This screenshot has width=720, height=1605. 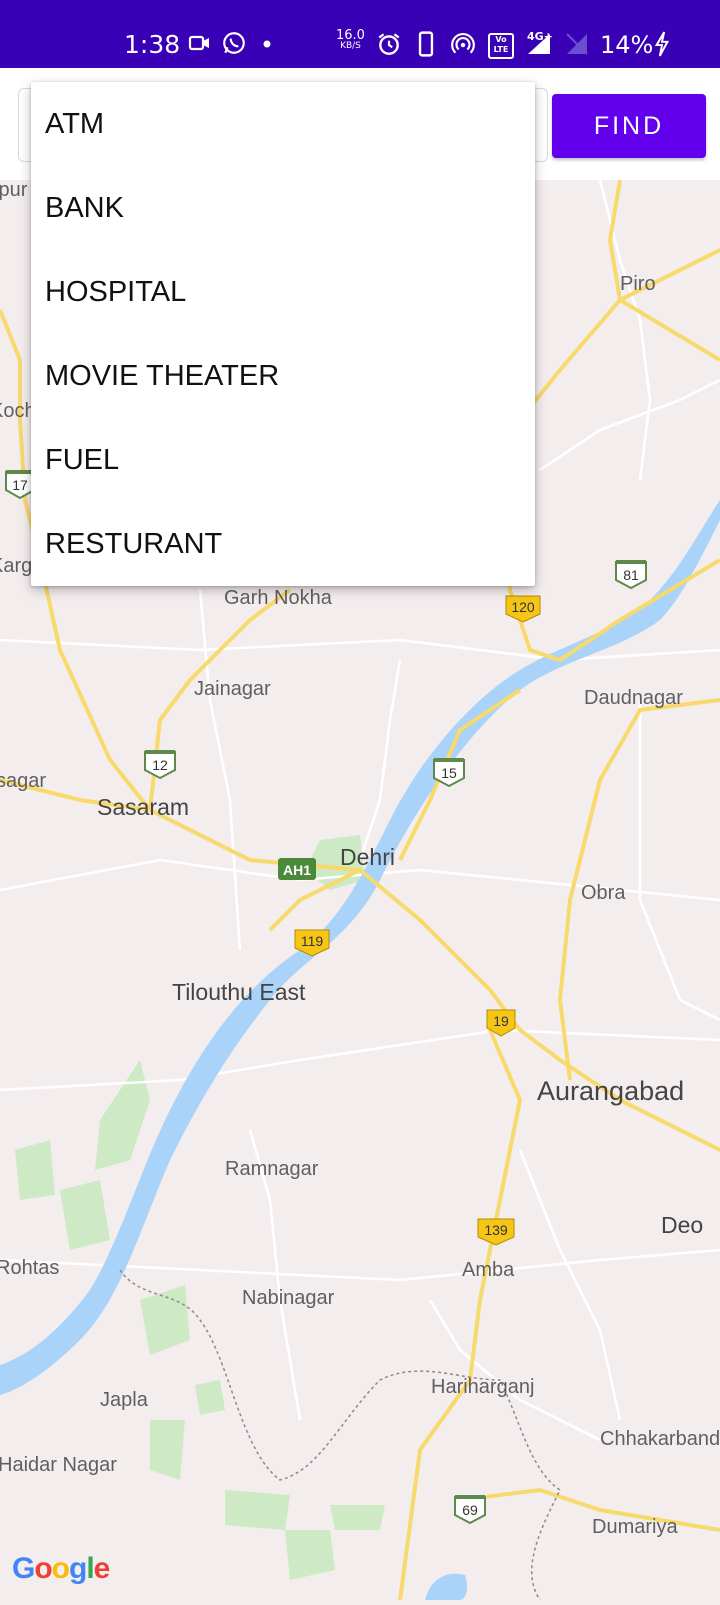 What do you see at coordinates (682, 1225) in the screenshot?
I see `place-label: Deo` at bounding box center [682, 1225].